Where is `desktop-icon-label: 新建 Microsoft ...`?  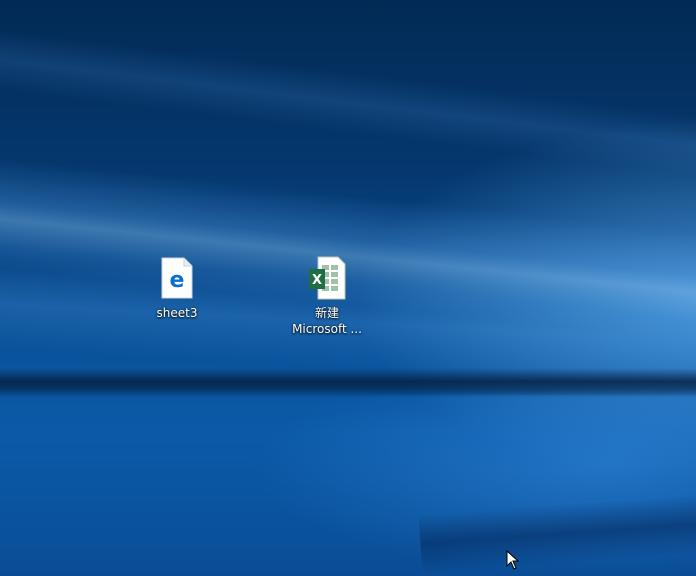 desktop-icon-label: 新建 Microsoft ... is located at coordinates (327, 321).